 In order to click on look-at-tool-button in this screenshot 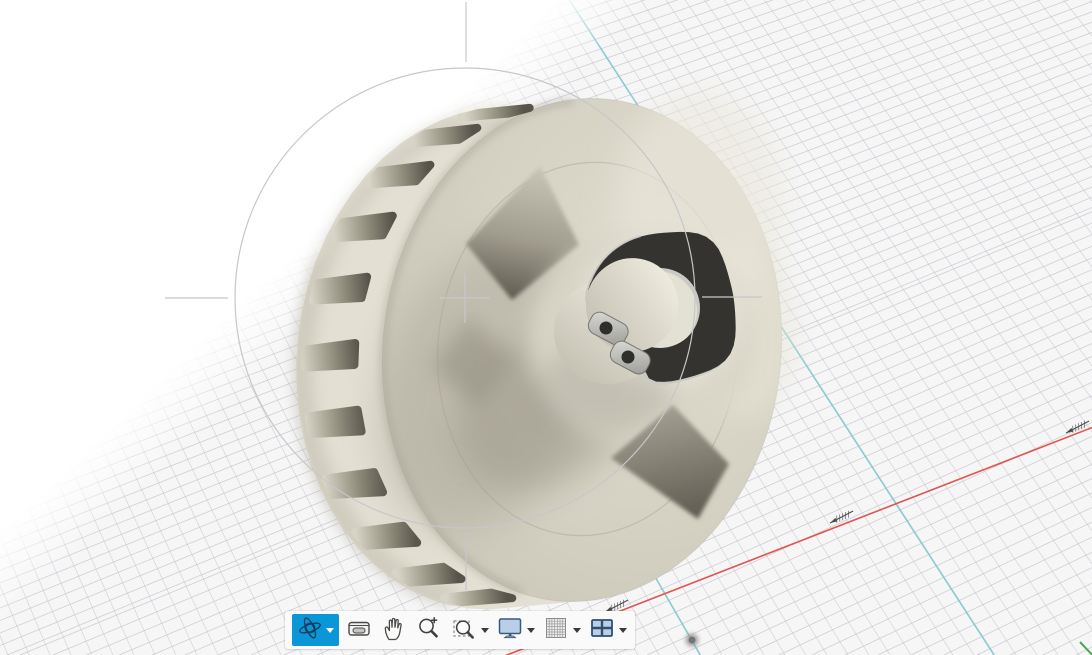, I will do `click(359, 630)`.